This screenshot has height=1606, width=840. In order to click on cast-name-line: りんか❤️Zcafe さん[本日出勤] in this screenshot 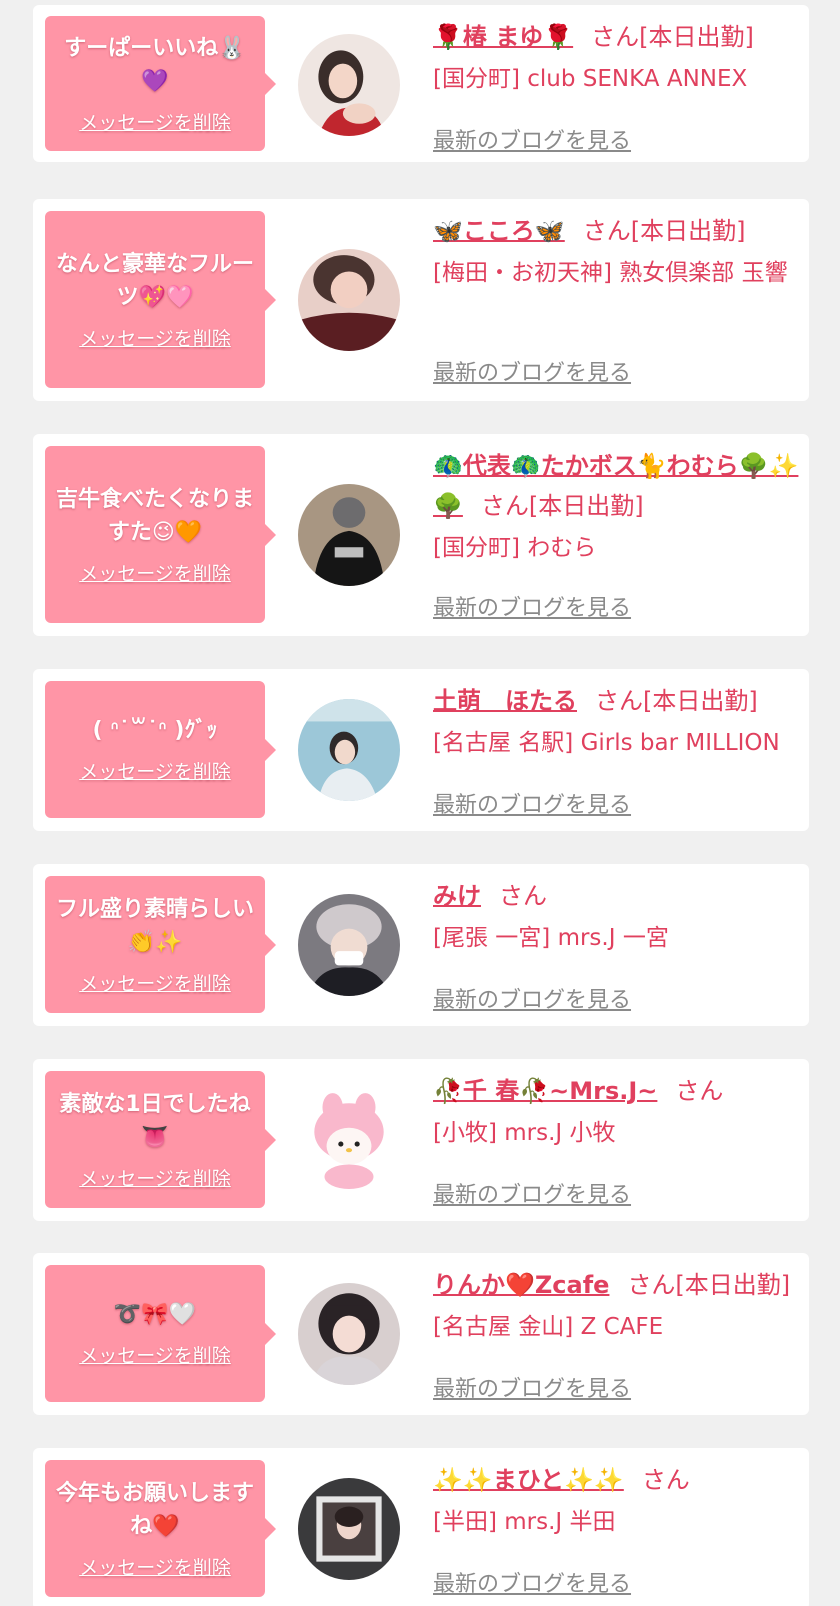, I will do `click(618, 1285)`.